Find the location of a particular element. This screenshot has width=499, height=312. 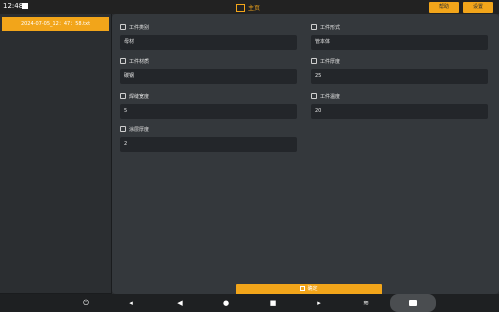

power-icon: ⏻ is located at coordinates (86, 303).